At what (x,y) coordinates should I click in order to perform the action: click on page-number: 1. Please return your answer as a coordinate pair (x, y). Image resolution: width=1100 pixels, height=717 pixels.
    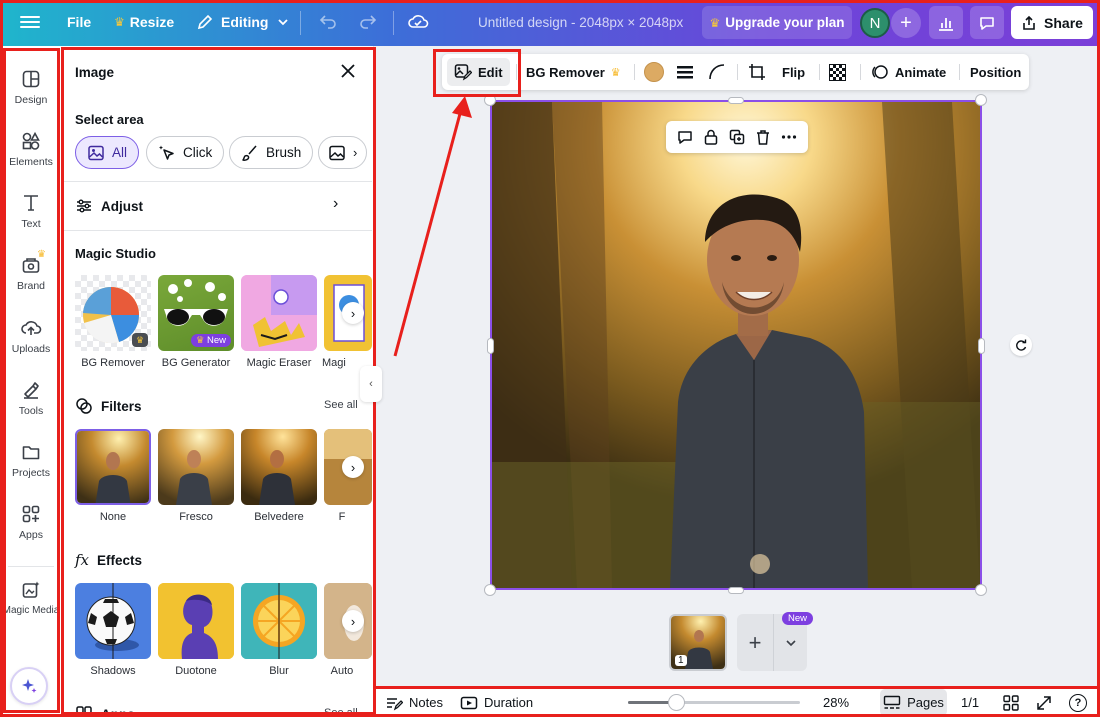
    Looking at the image, I should click on (681, 660).